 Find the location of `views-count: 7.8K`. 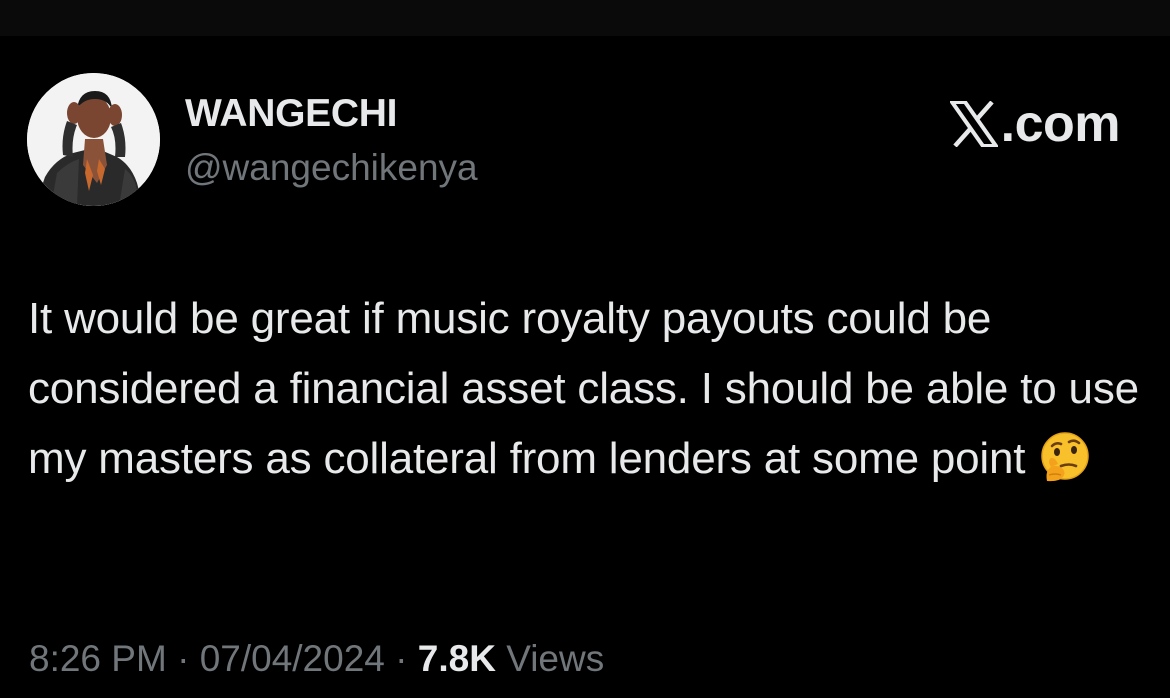

views-count: 7.8K is located at coordinates (457, 658).